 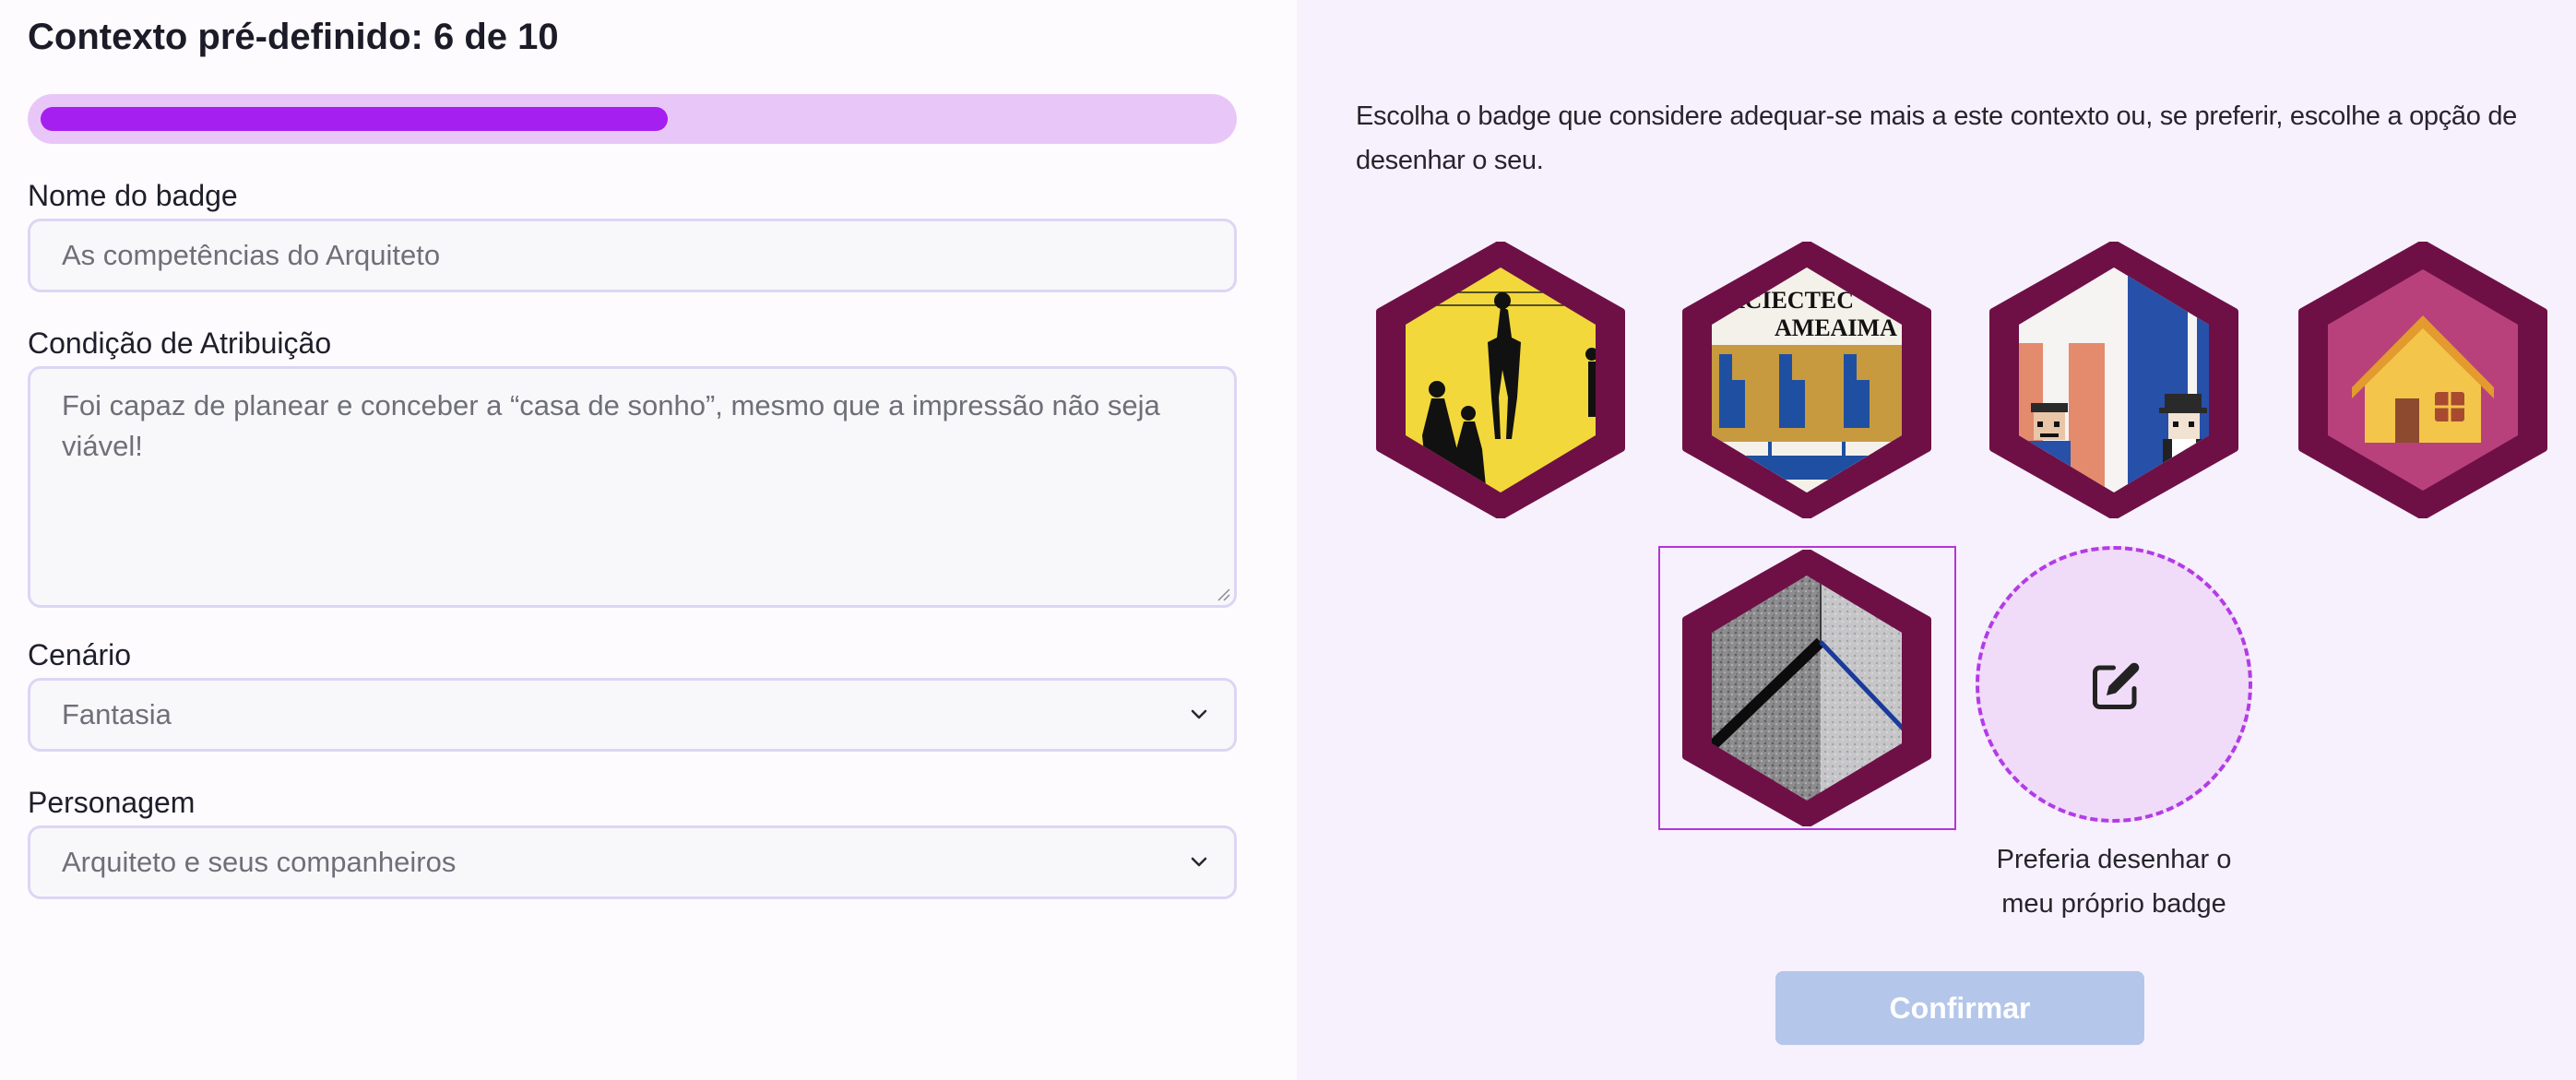 What do you see at coordinates (2114, 882) in the screenshot?
I see `draw-own-badge-label: Preferia desenhar o meu próprio badge` at bounding box center [2114, 882].